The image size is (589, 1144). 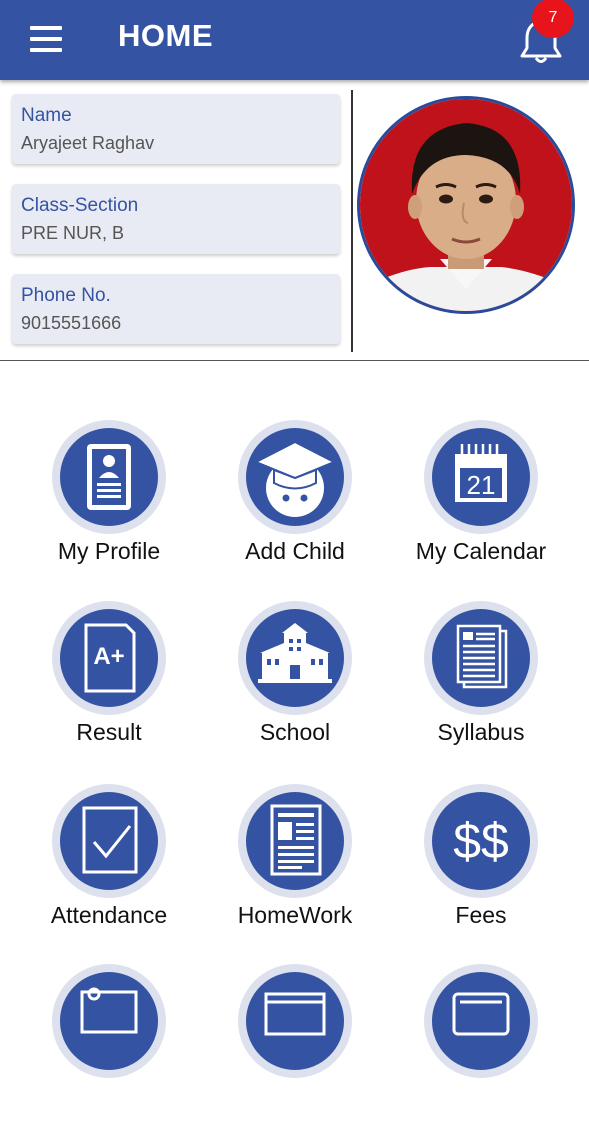 I want to click on class-section-value: PRE NUR, B, so click(x=73, y=233).